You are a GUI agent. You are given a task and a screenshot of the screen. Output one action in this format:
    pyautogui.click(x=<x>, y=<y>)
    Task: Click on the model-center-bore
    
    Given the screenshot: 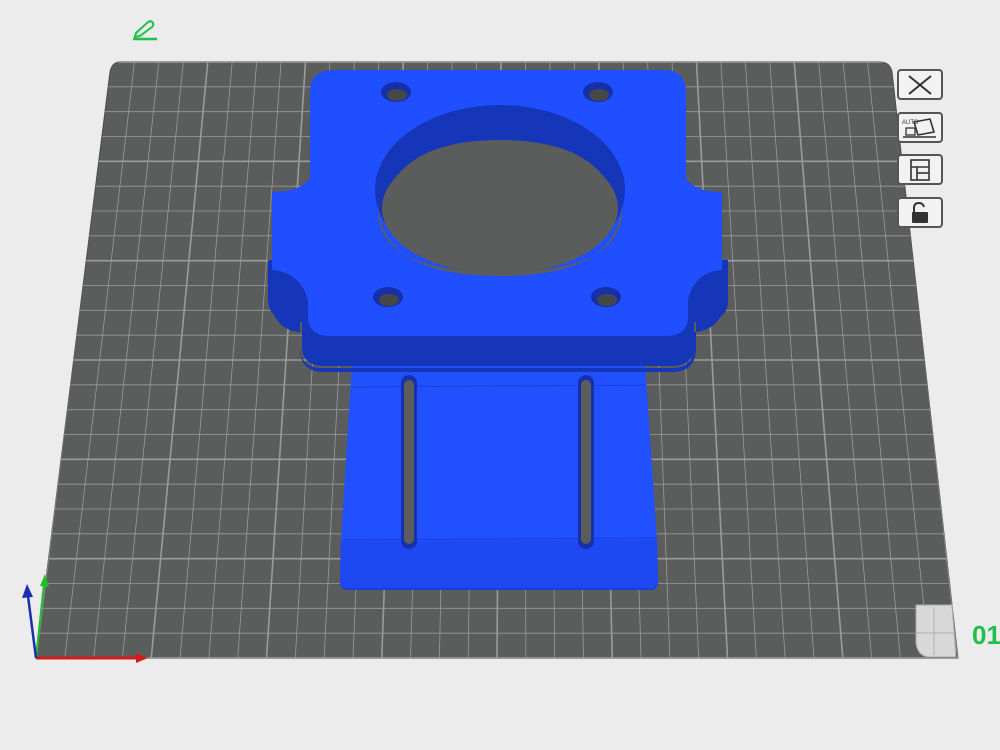 What is the action you would take?
    pyautogui.click(x=500, y=190)
    